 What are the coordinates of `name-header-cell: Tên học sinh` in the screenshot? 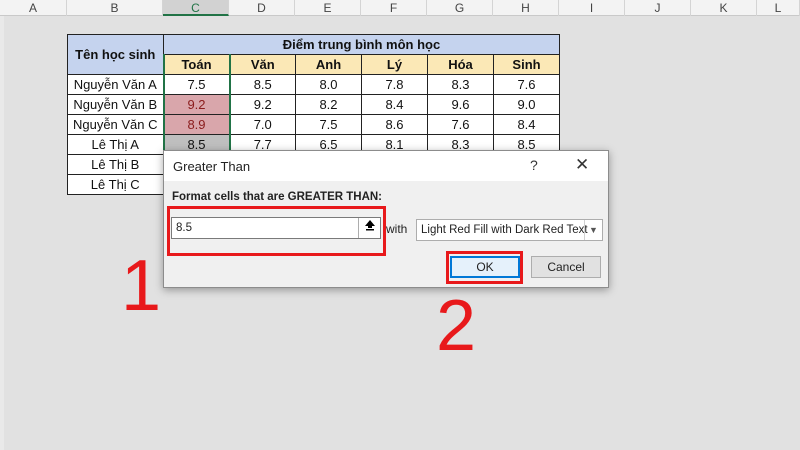 It's located at (115, 54).